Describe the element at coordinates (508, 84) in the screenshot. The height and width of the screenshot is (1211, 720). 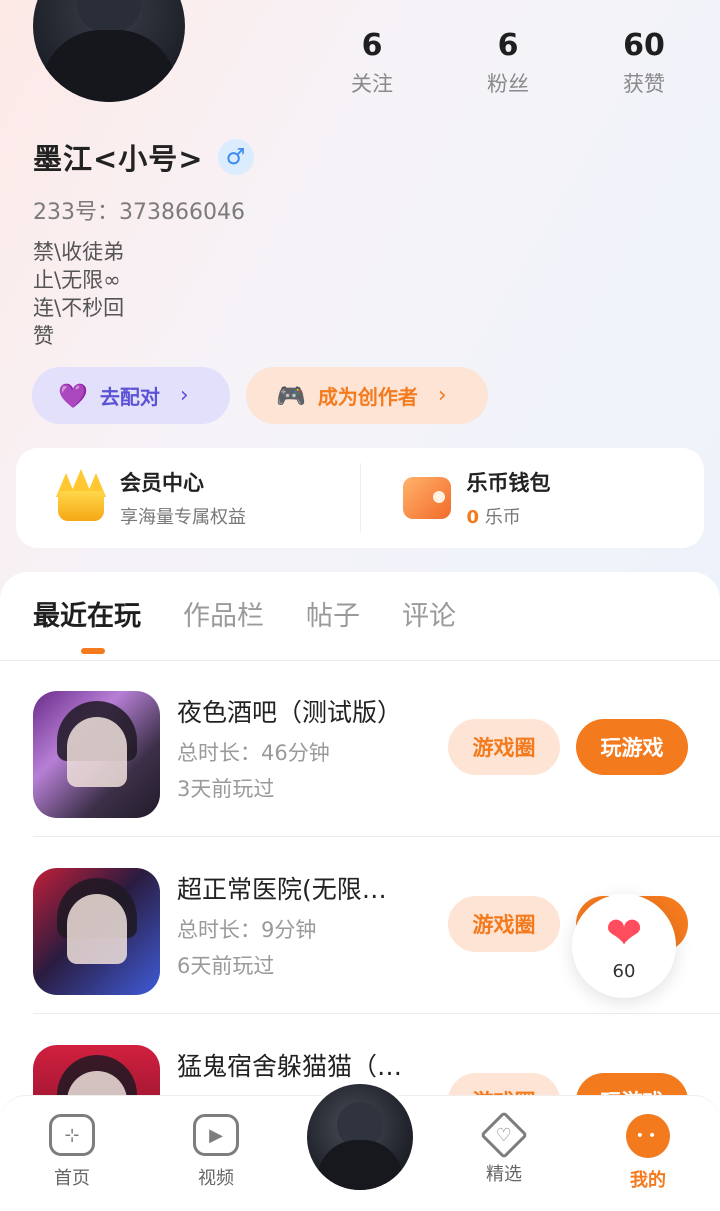
I see `stat-fans-label: 粉丝` at that location.